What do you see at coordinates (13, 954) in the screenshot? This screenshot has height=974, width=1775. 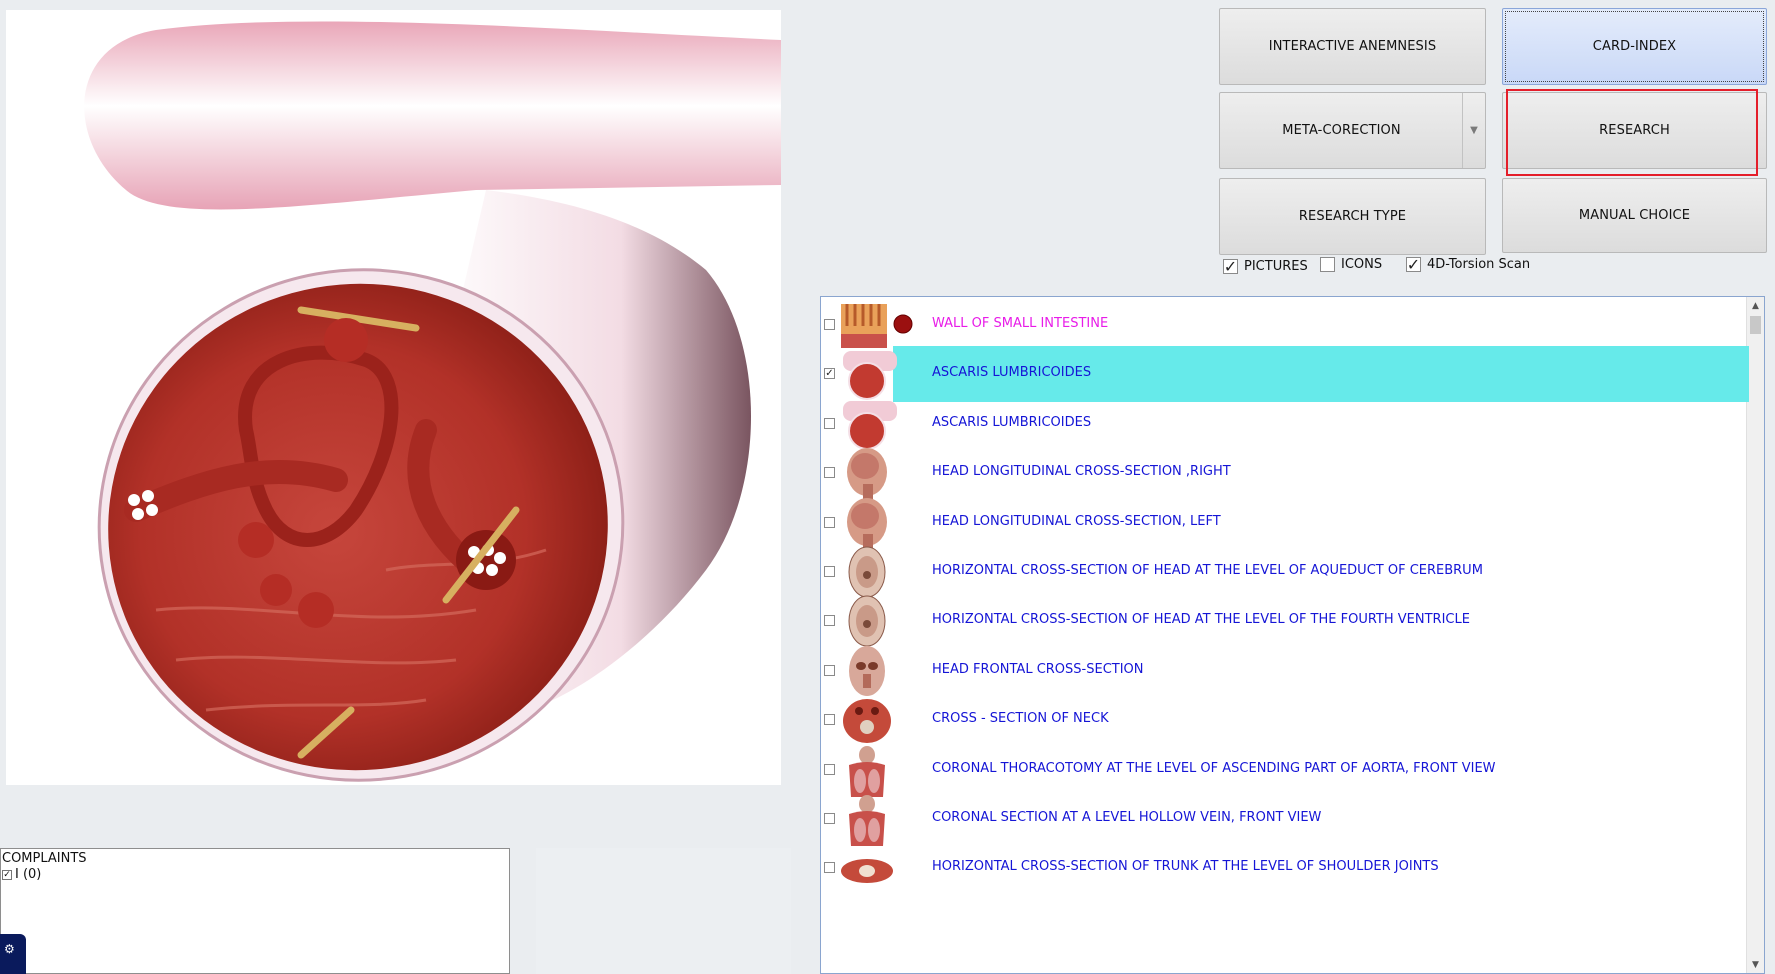 I see `app-icon: ⚙` at bounding box center [13, 954].